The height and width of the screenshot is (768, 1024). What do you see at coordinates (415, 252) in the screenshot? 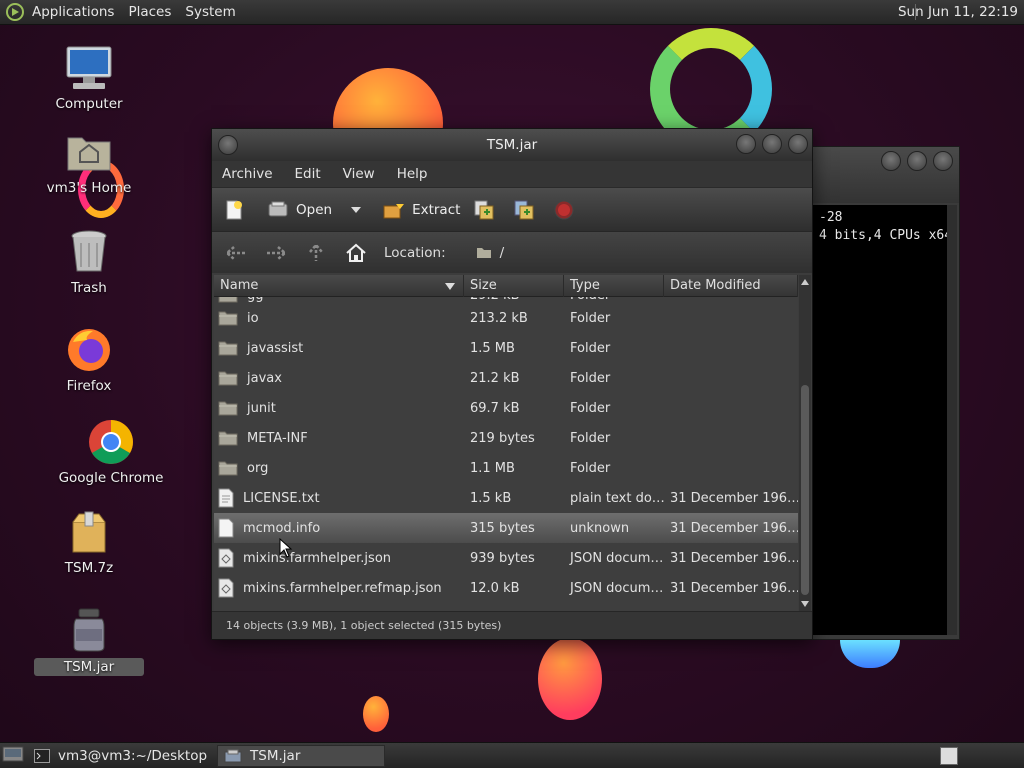
I see `location-label: Location:` at bounding box center [415, 252].